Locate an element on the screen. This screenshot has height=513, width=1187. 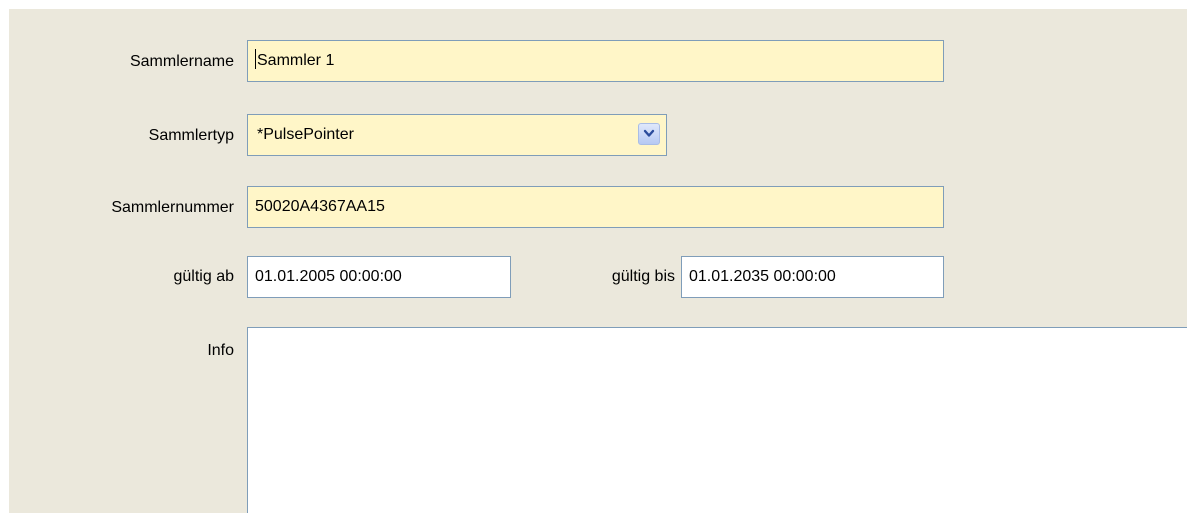
type-label: Sammlertyp is located at coordinates (191, 135).